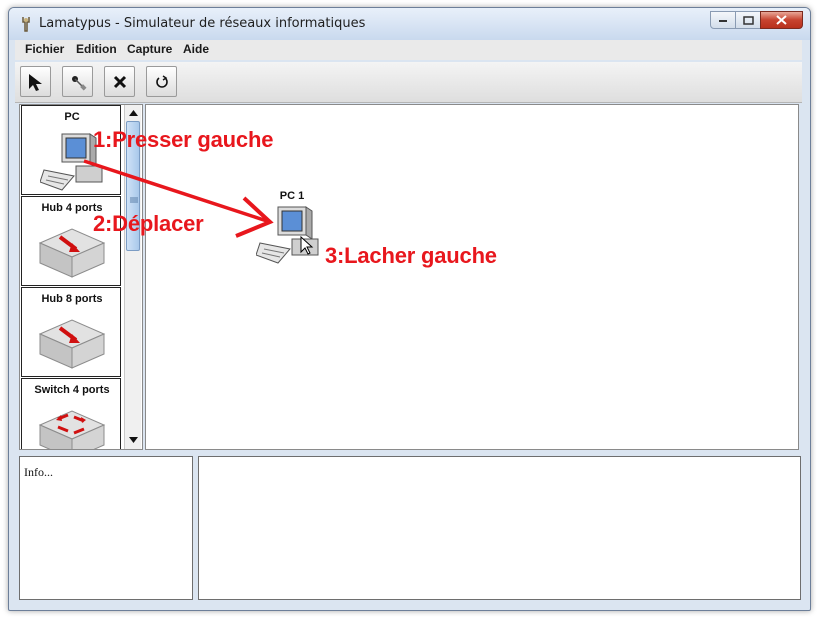 This screenshot has height=617, width=817. I want to click on close-icon, so click(781, 20).